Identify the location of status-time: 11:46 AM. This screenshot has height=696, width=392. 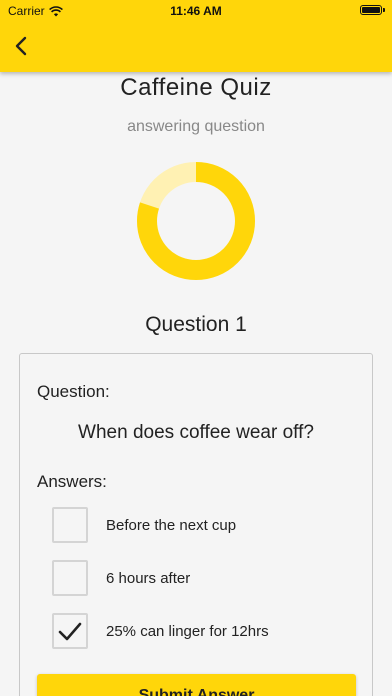
(196, 11).